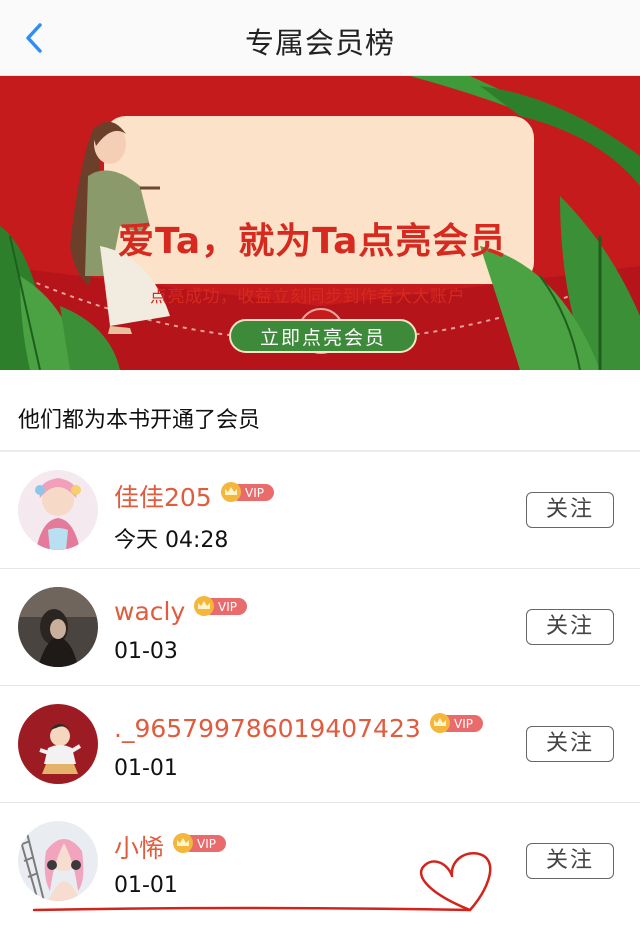  What do you see at coordinates (320, 744) in the screenshot?
I see `member-row: ._965799786019407423 VIP 01-01 关注` at bounding box center [320, 744].